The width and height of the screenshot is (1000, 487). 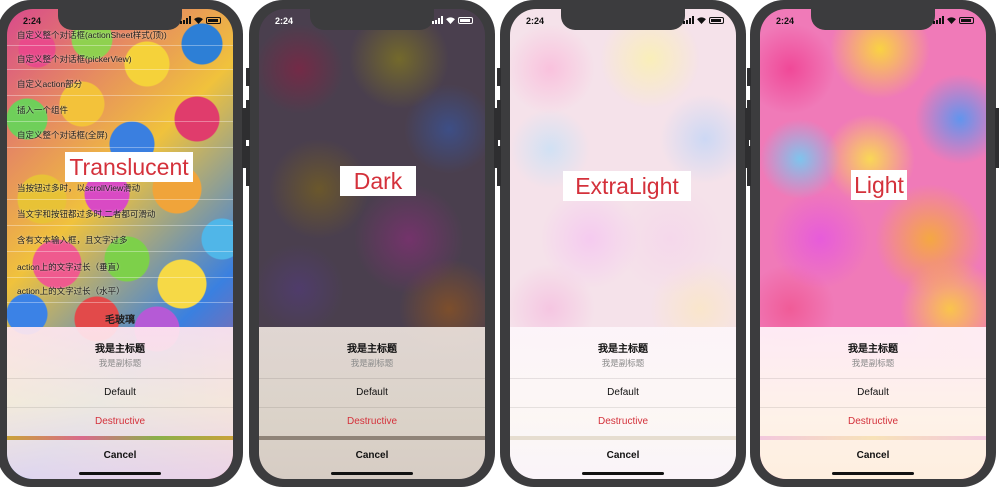 I want to click on menu-item: 自定义整个对话框(pickerView), so click(x=74, y=59).